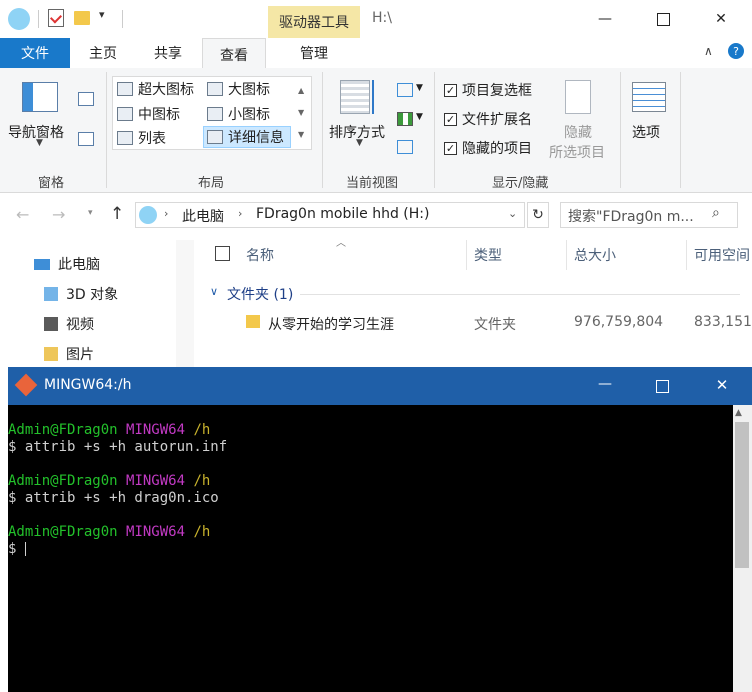 The height and width of the screenshot is (692, 752). I want to click on help-icon: ?, so click(736, 51).